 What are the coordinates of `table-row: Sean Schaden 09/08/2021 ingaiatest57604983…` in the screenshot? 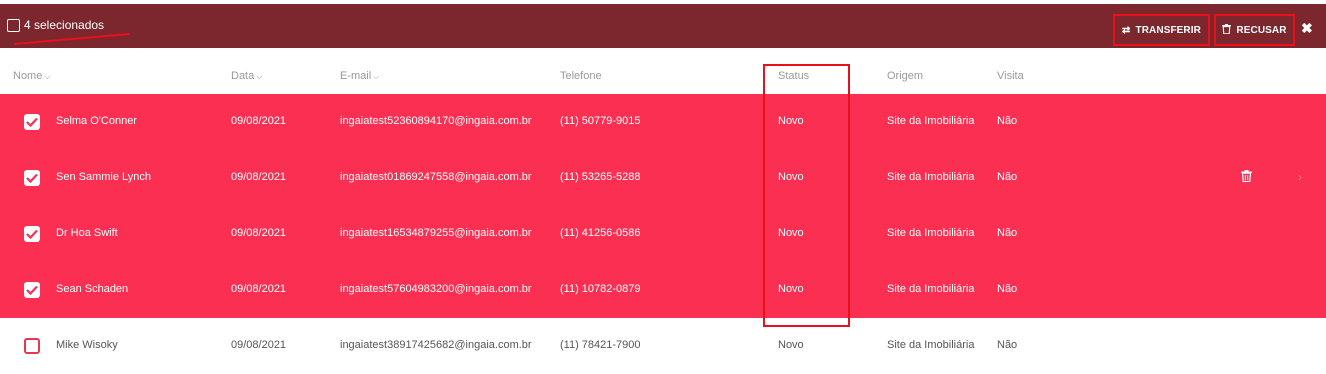 It's located at (663, 290).